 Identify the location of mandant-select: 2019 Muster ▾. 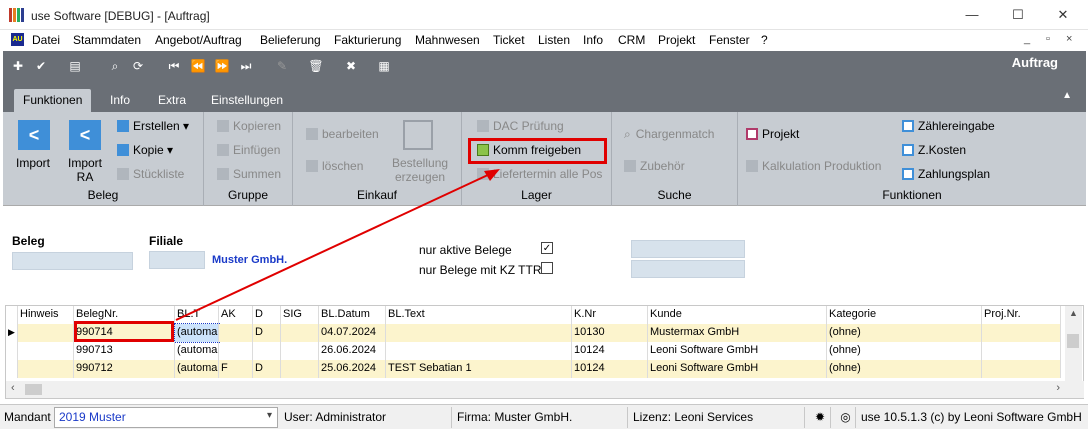
(166, 417).